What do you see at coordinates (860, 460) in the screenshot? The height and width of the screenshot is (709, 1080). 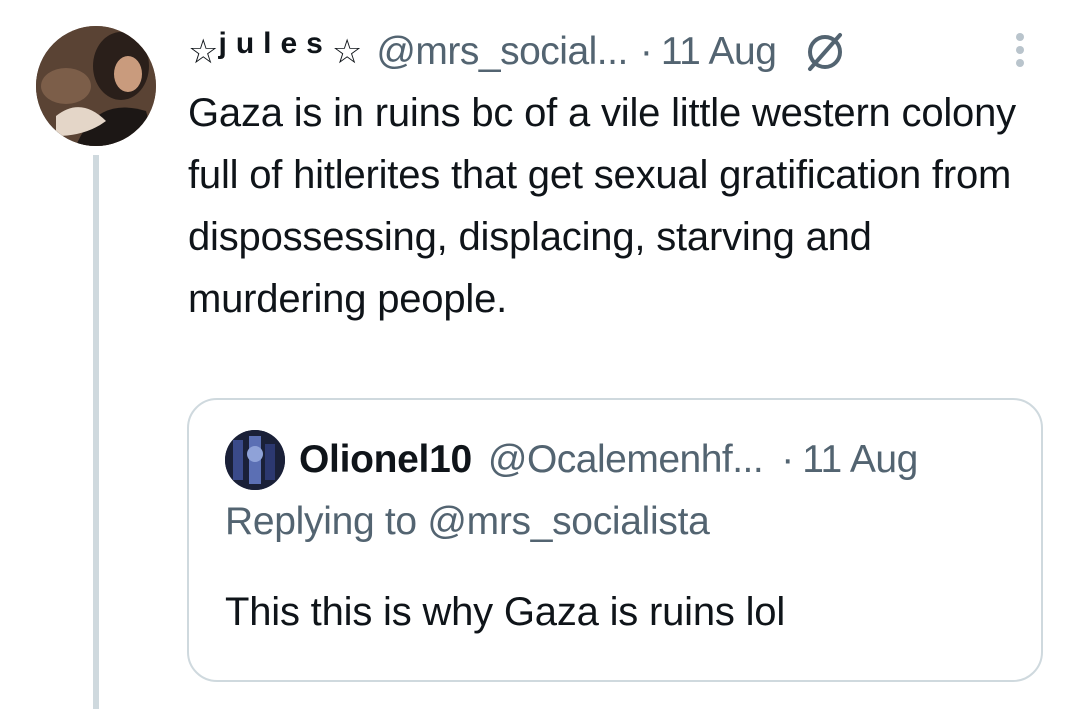 I see `quoted-tweet-date: 11 Aug` at bounding box center [860, 460].